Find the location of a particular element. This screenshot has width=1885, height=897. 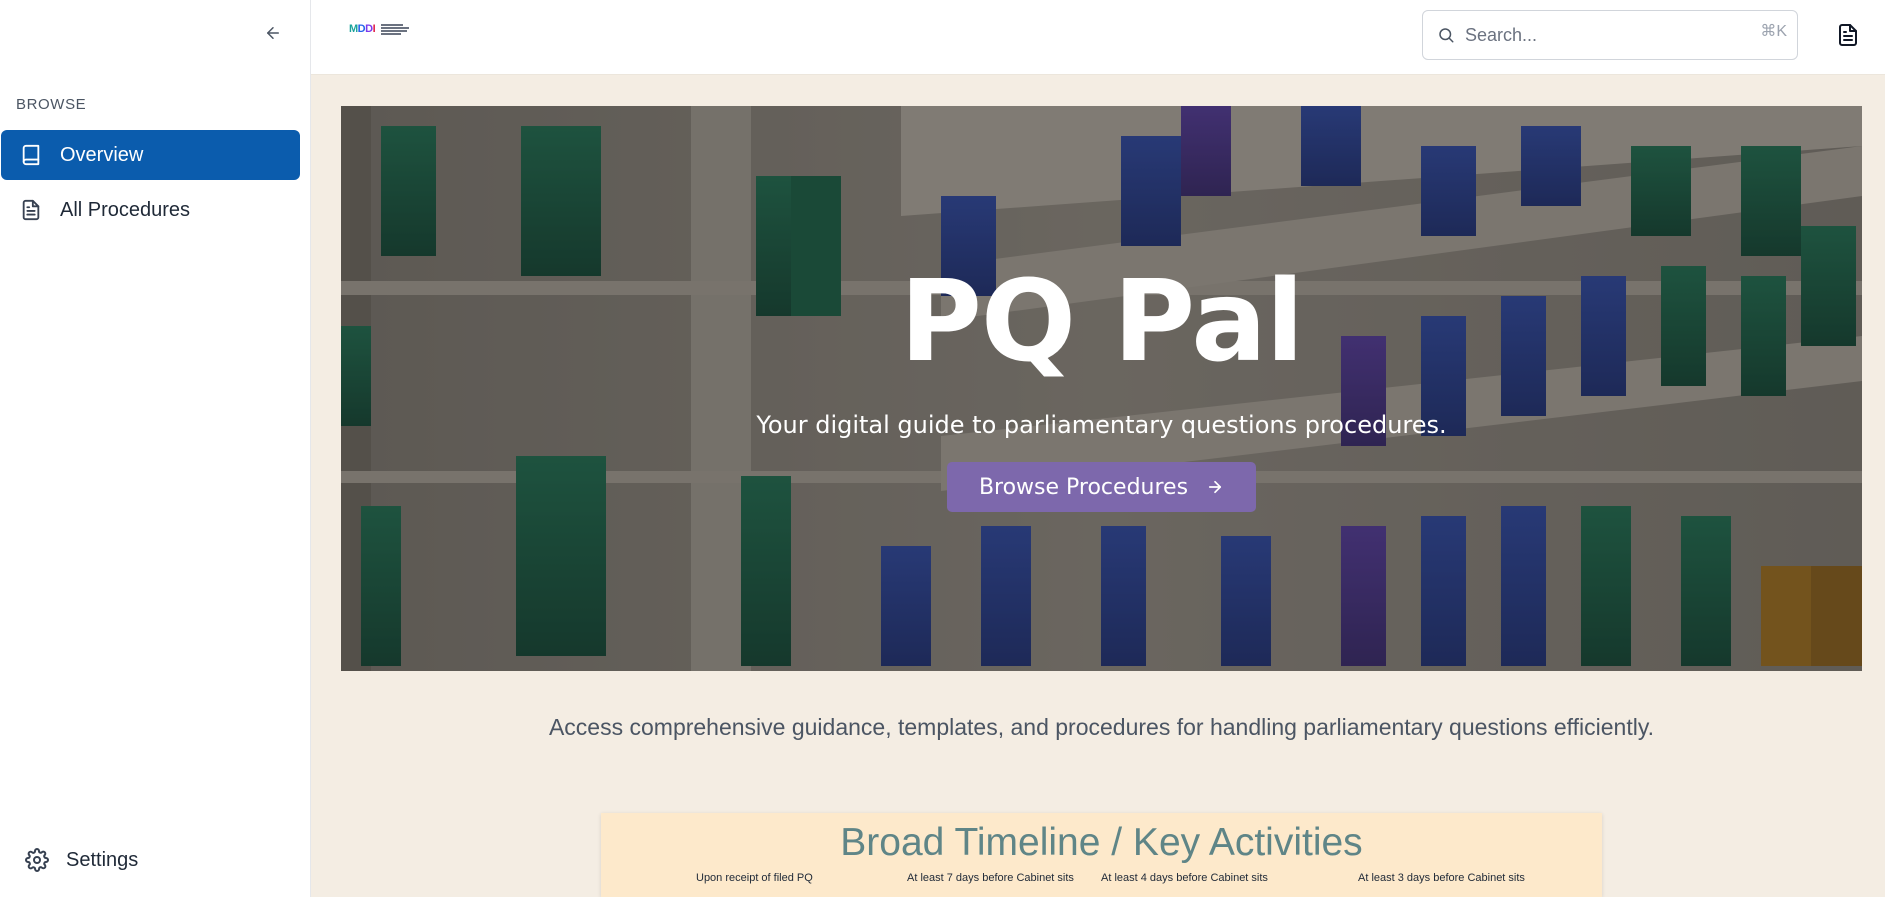

search-box: ⌘K is located at coordinates (1610, 35).